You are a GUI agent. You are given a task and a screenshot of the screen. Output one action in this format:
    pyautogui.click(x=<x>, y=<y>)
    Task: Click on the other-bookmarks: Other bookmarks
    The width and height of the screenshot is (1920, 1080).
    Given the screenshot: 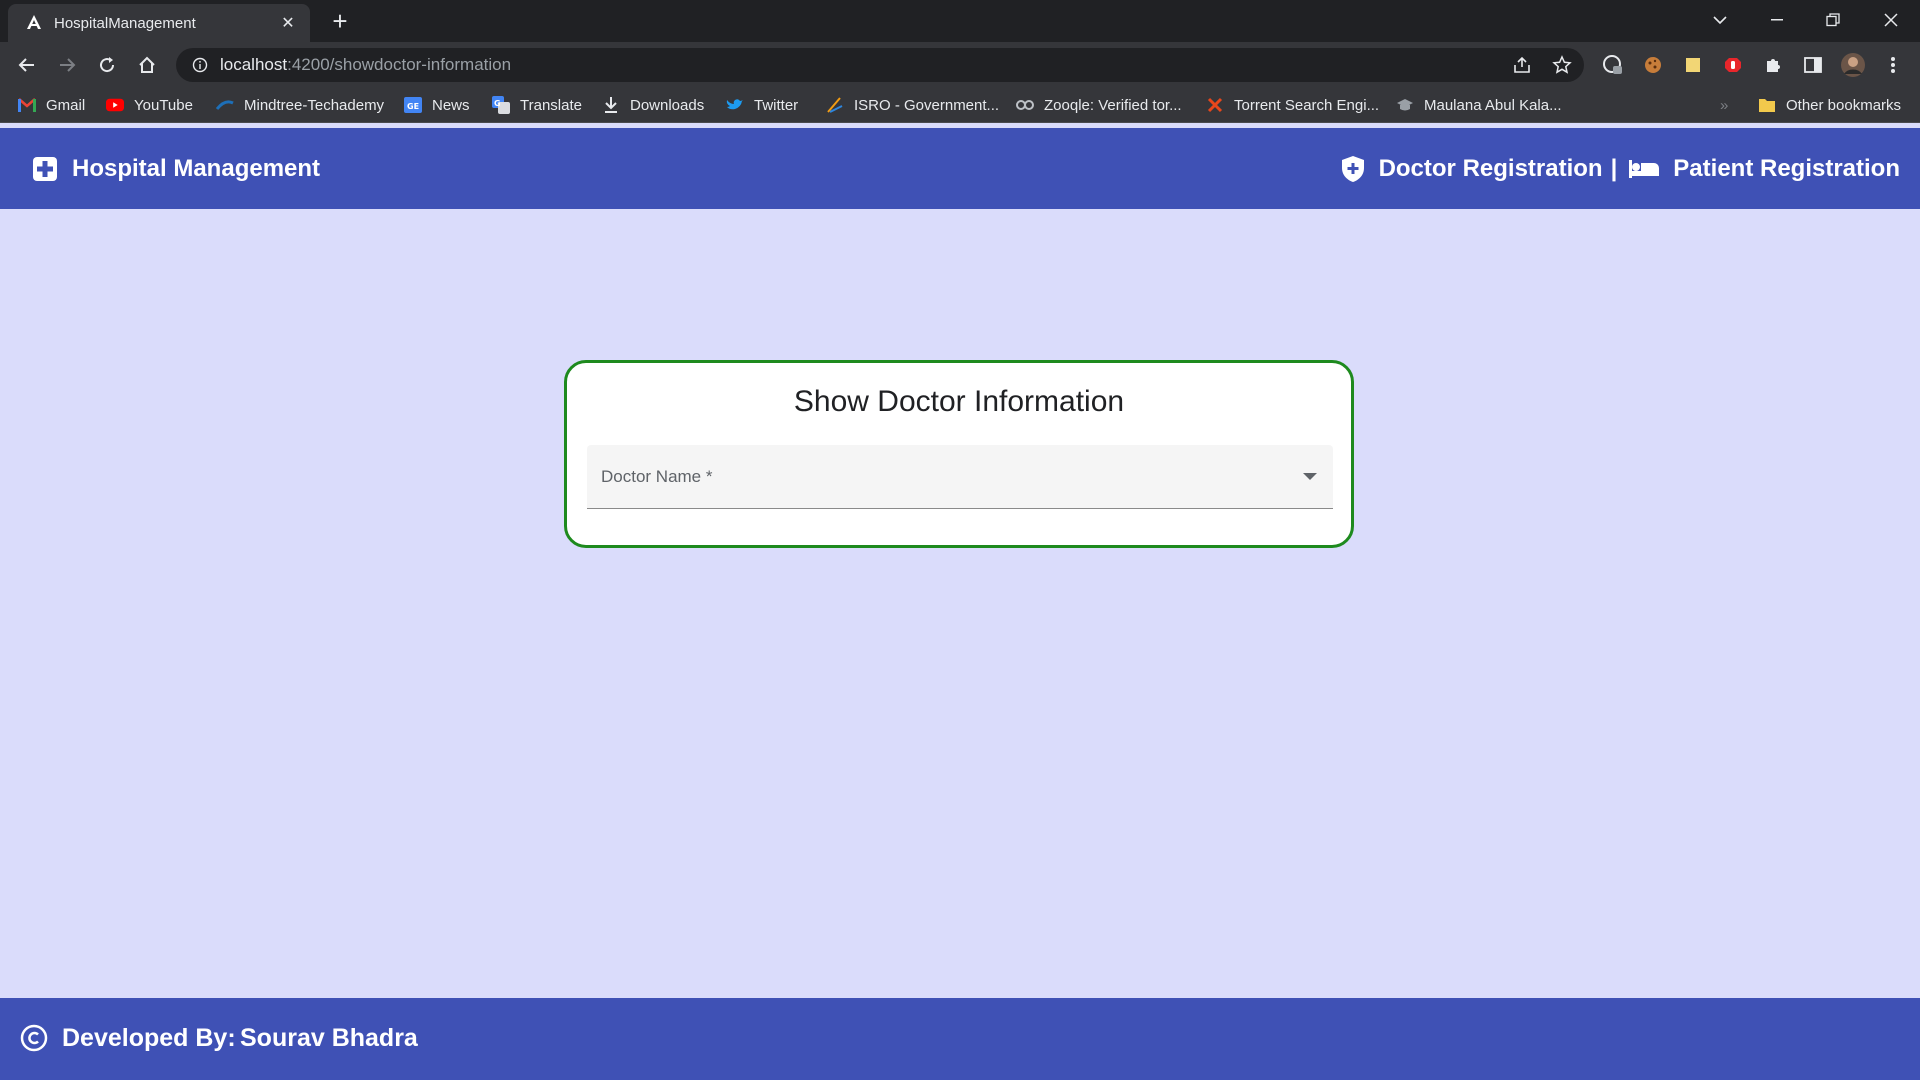 What is the action you would take?
    pyautogui.click(x=1829, y=105)
    